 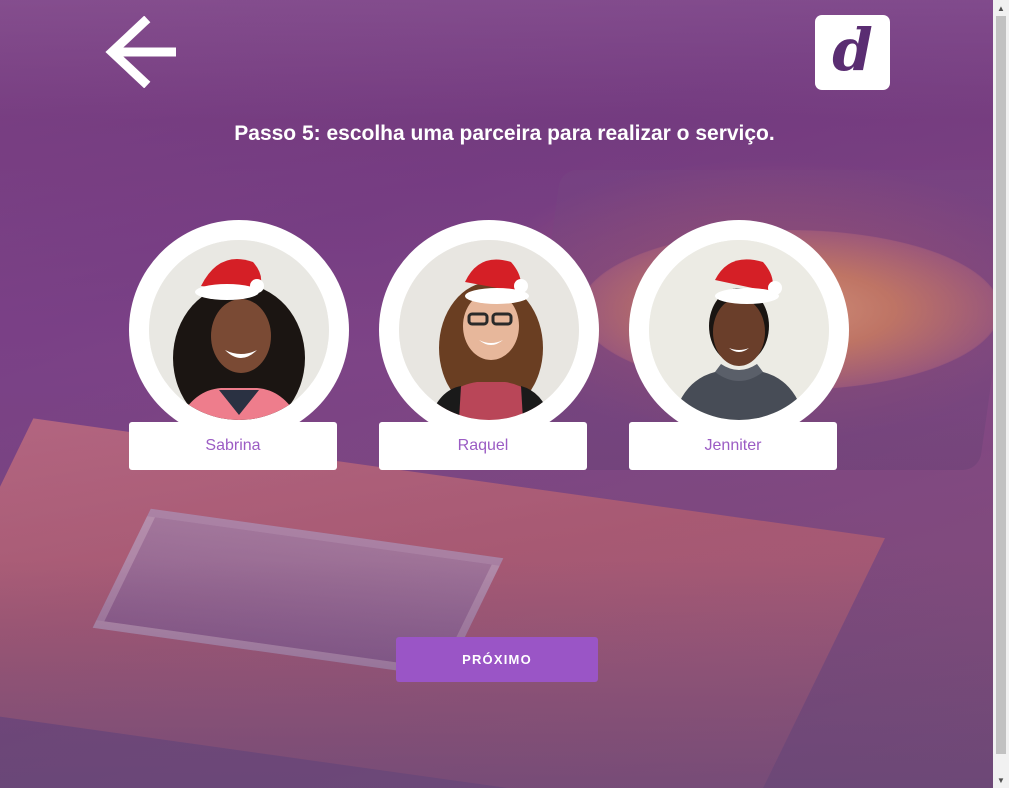 I want to click on scrollbar: ▲ ▼, so click(x=1001, y=394).